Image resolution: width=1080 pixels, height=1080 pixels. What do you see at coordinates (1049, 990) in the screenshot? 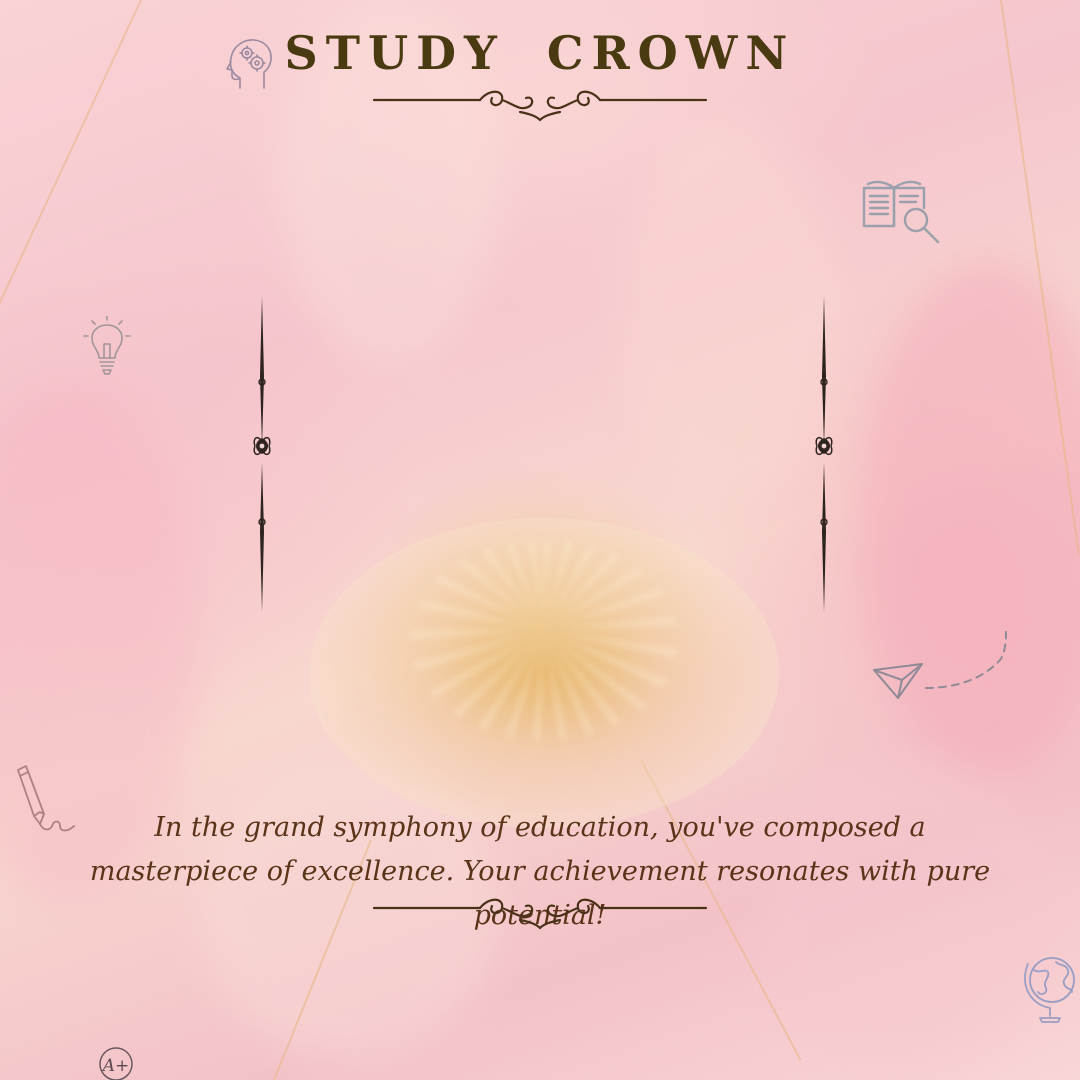
I see `globe-icon` at bounding box center [1049, 990].